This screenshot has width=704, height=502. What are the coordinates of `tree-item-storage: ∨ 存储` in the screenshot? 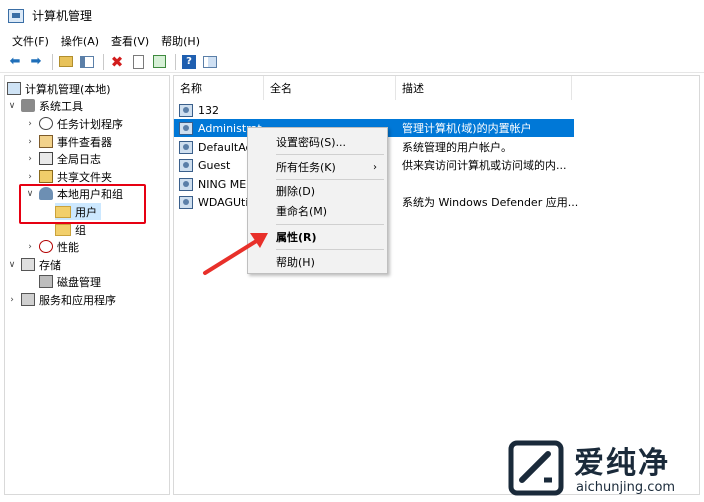 It's located at (34, 264).